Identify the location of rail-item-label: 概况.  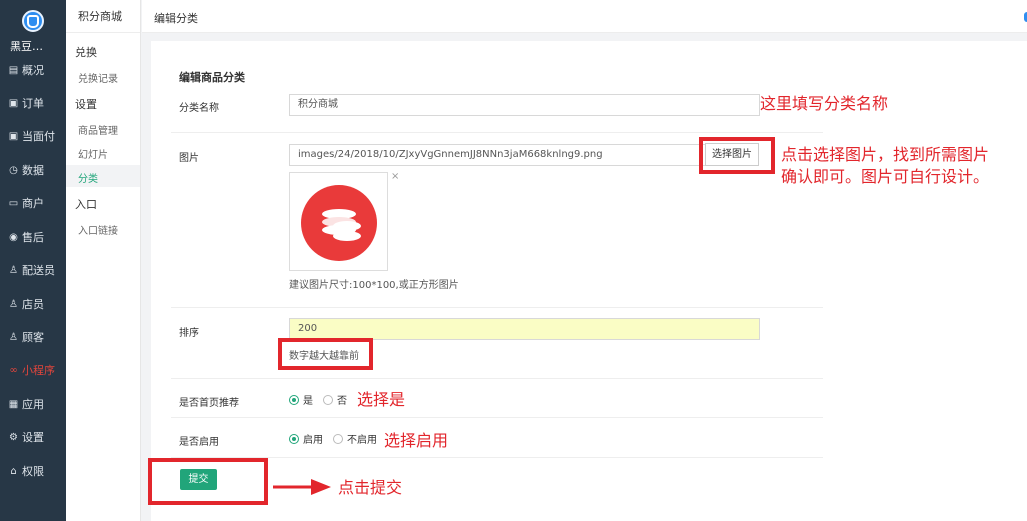
(33, 70).